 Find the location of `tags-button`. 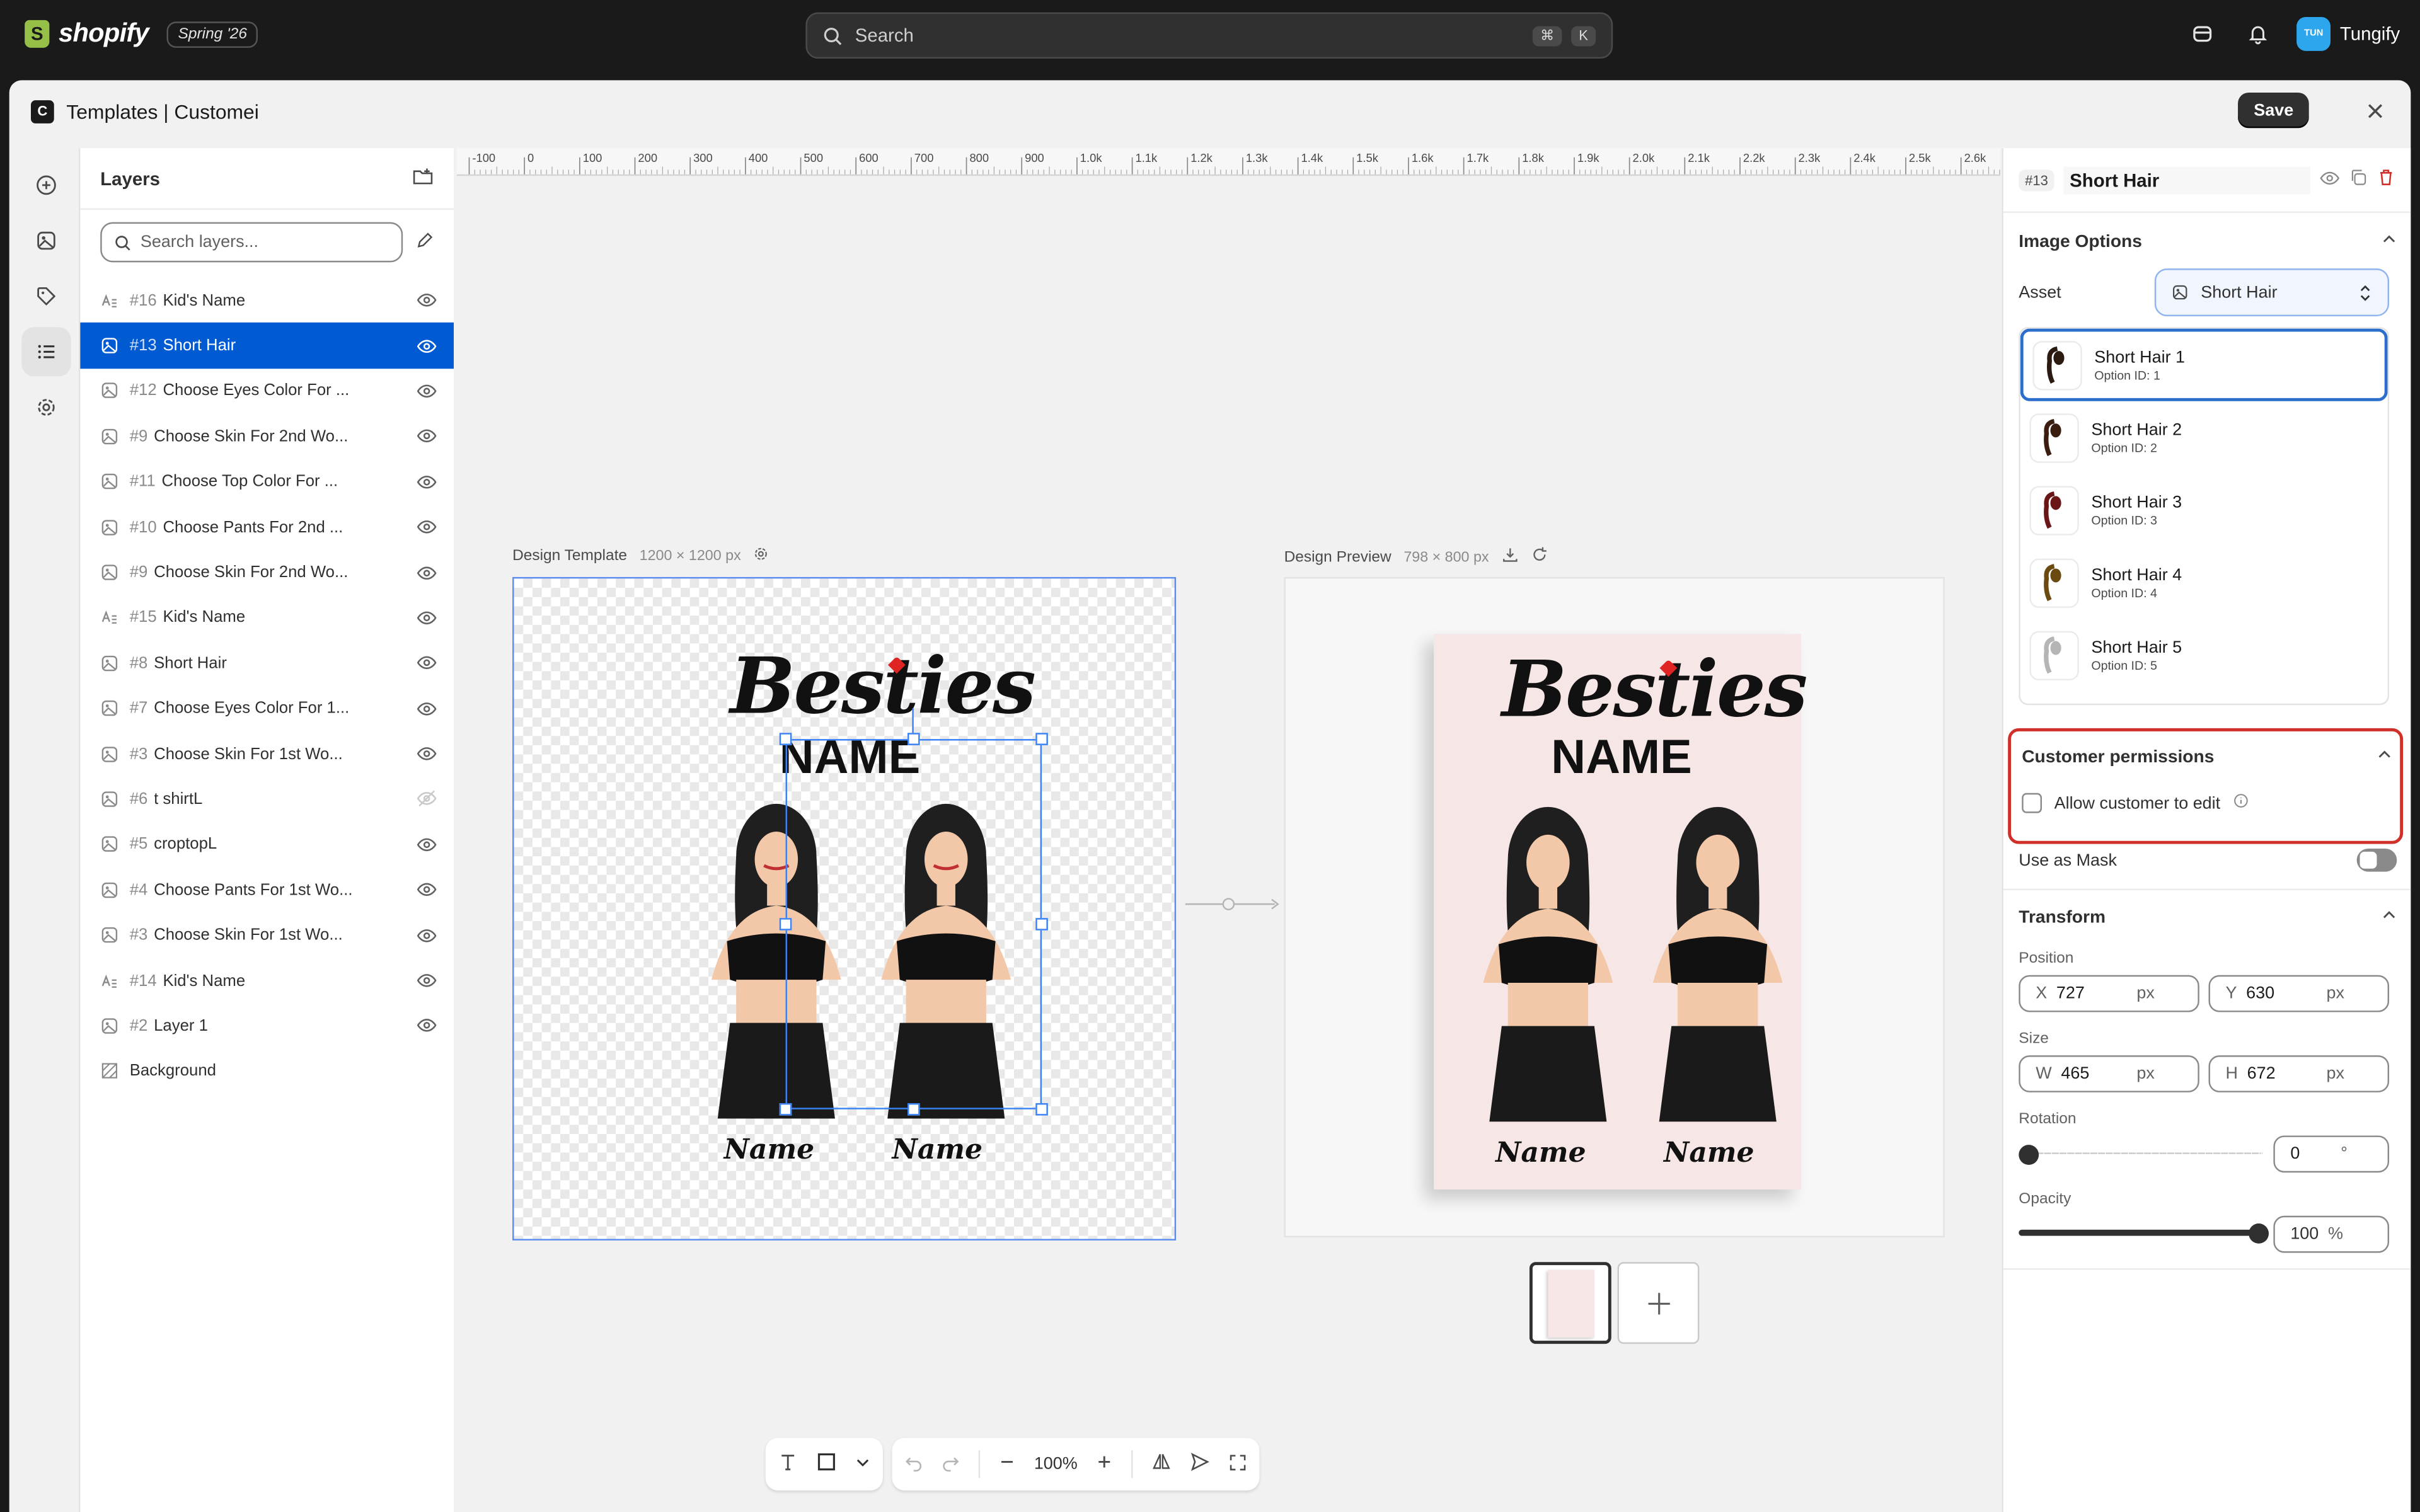

tags-button is located at coordinates (46, 296).